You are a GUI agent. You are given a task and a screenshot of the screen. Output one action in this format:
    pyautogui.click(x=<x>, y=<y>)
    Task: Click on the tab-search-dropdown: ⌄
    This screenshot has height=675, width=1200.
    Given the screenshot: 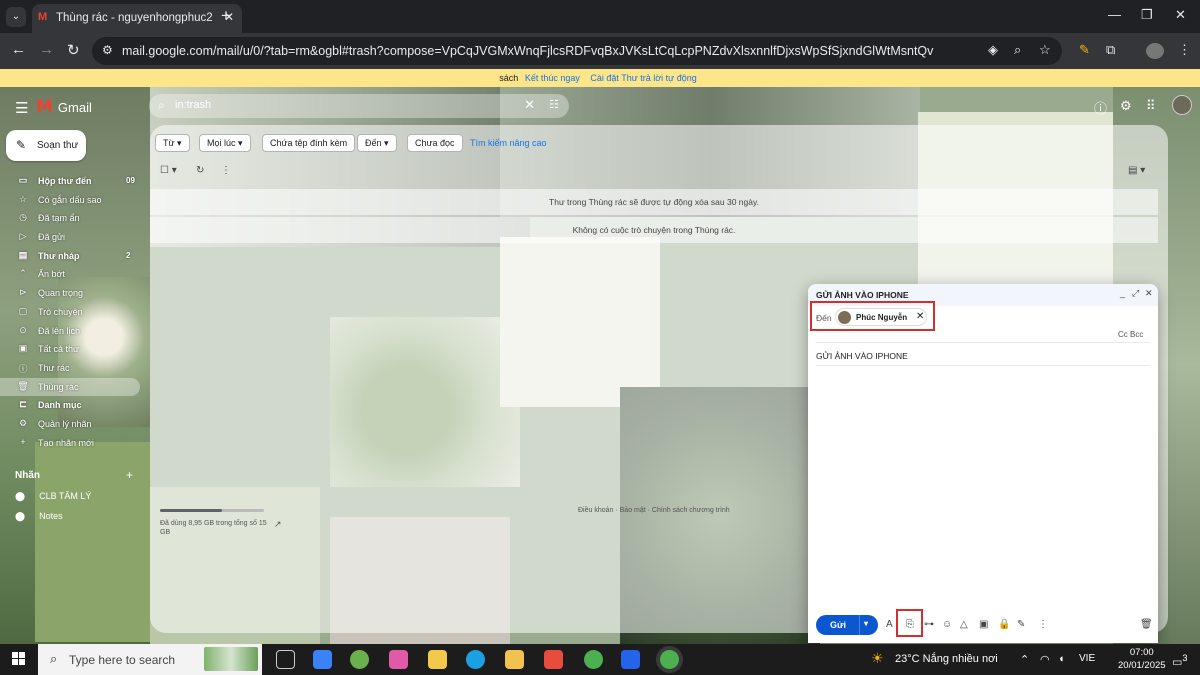 What is the action you would take?
    pyautogui.click(x=16, y=17)
    